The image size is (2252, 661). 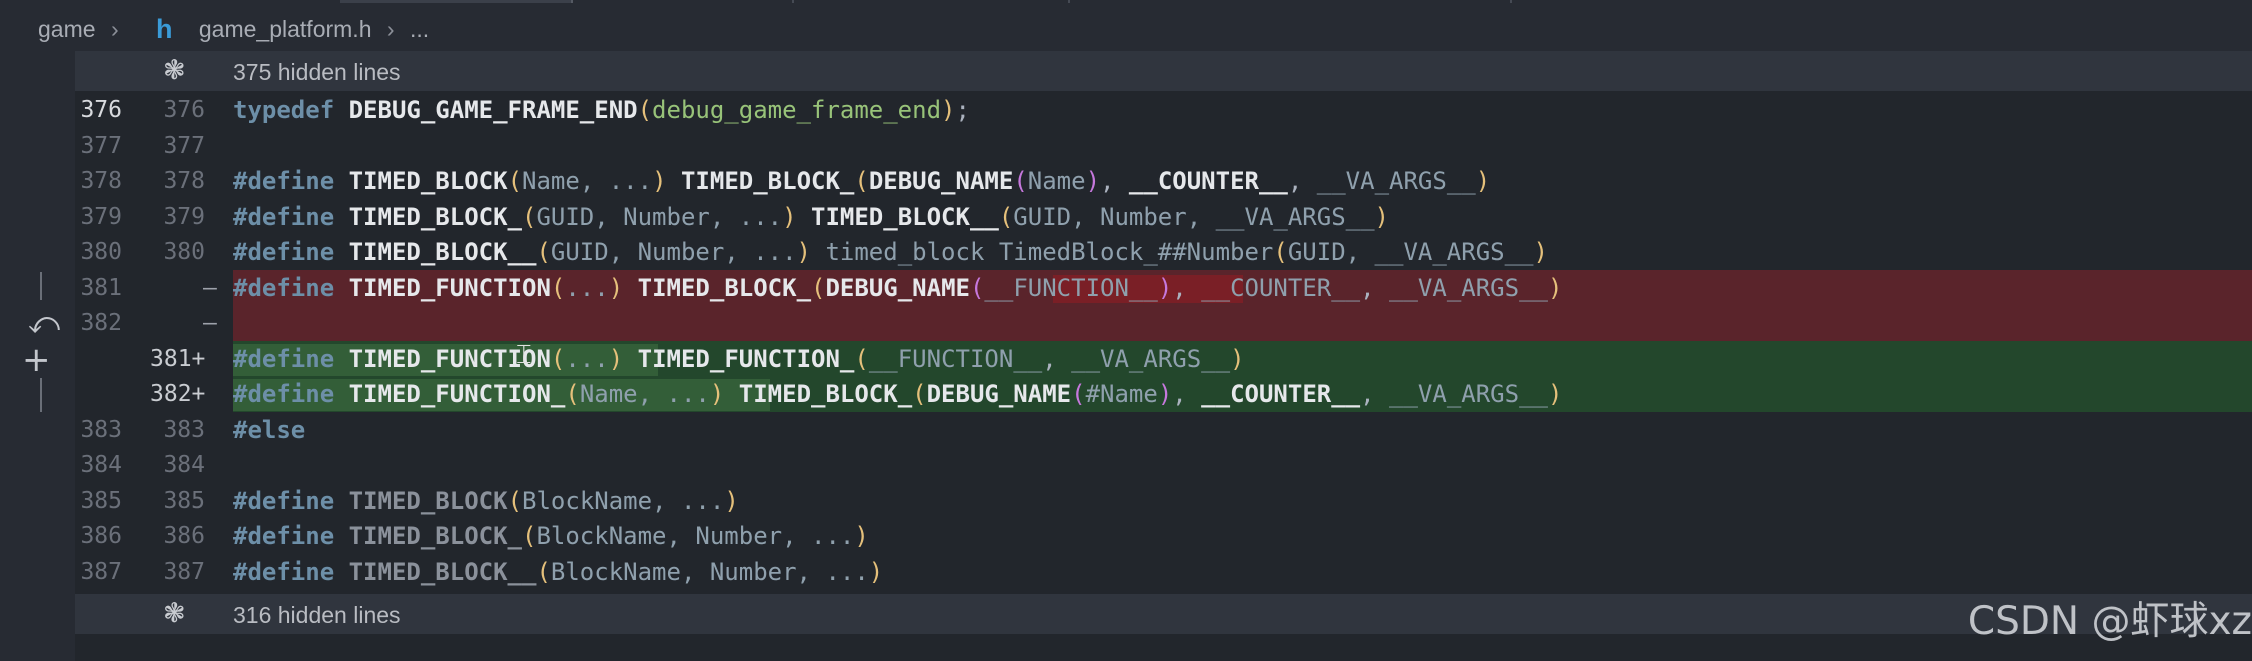 I want to click on line-number-new: 377, so click(x=184, y=145).